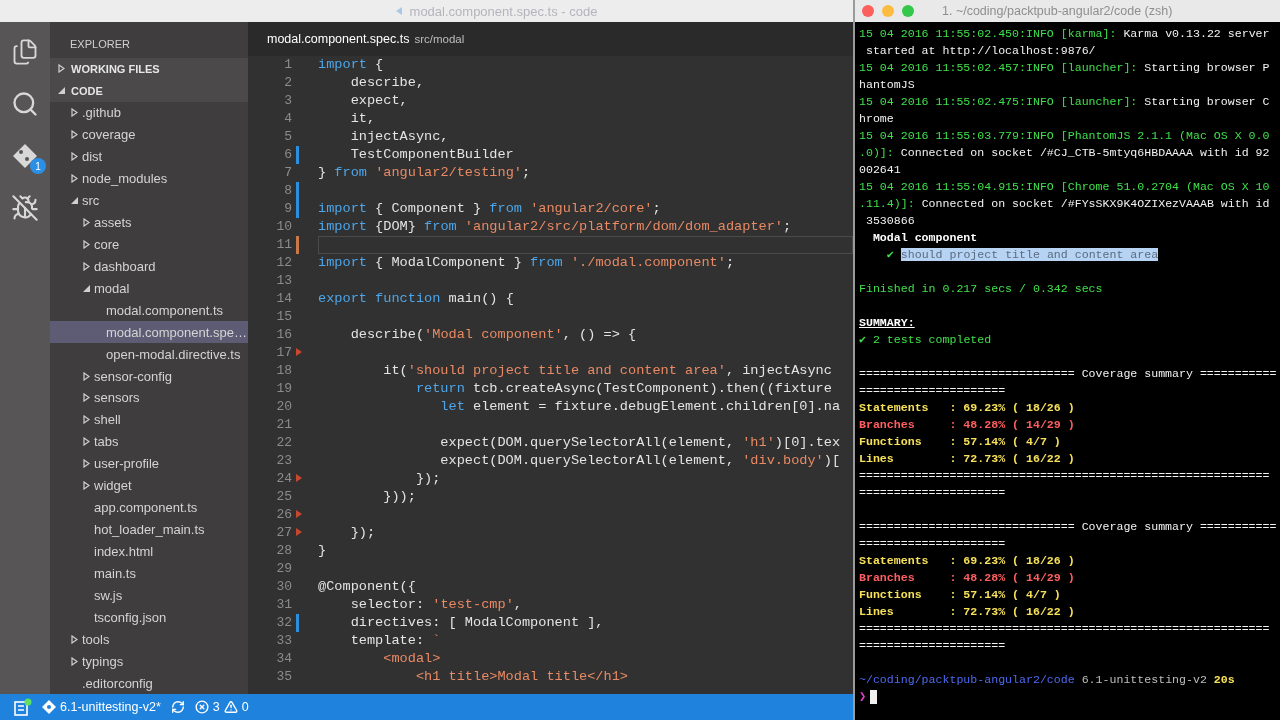  Describe the element at coordinates (149, 419) in the screenshot. I see `folder-item: shell` at that location.